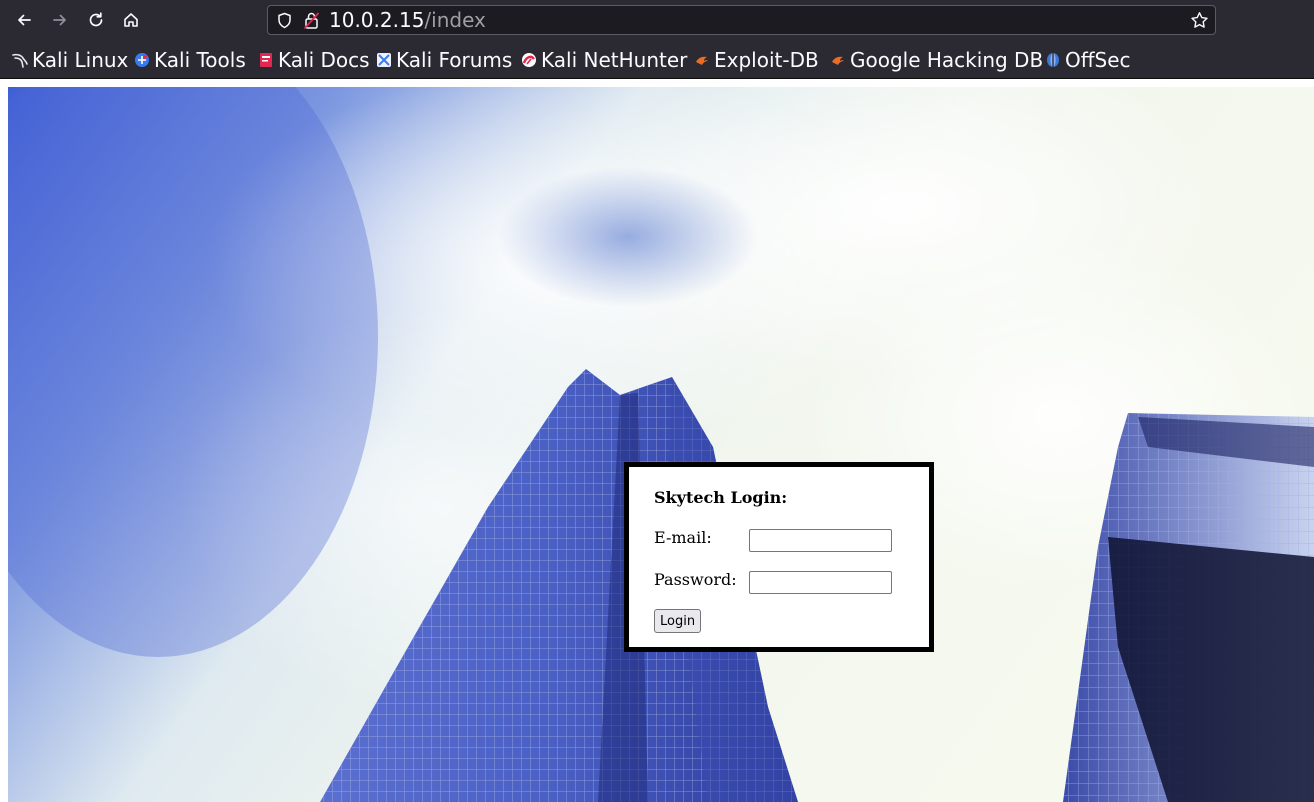 This screenshot has width=1314, height=802. I want to click on reload-icon, so click(96, 19).